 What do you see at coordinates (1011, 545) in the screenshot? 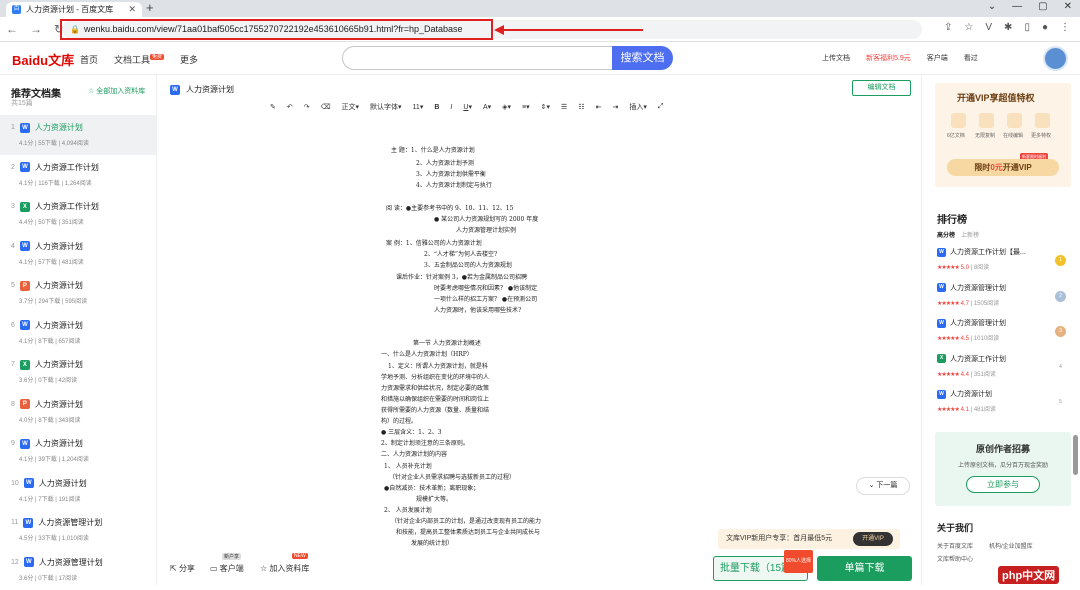
I see `about-link: 机构/企业加盟库` at bounding box center [1011, 545].